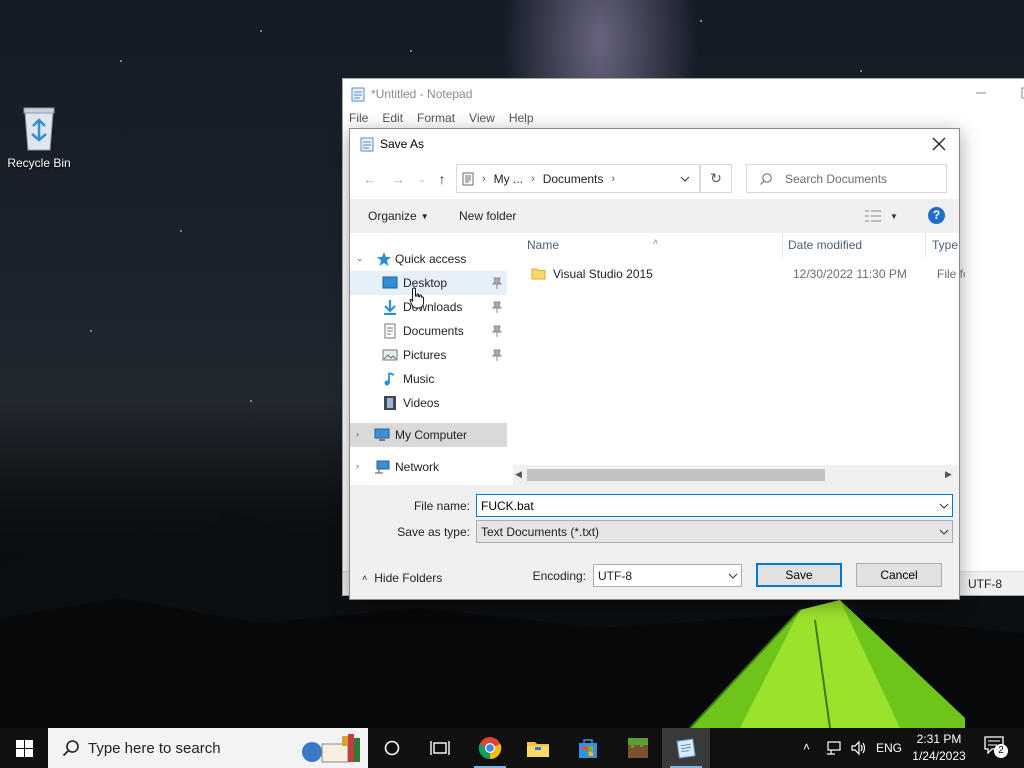 The height and width of the screenshot is (768, 1024). Describe the element at coordinates (701, 505) in the screenshot. I see `file-name-input` at that location.